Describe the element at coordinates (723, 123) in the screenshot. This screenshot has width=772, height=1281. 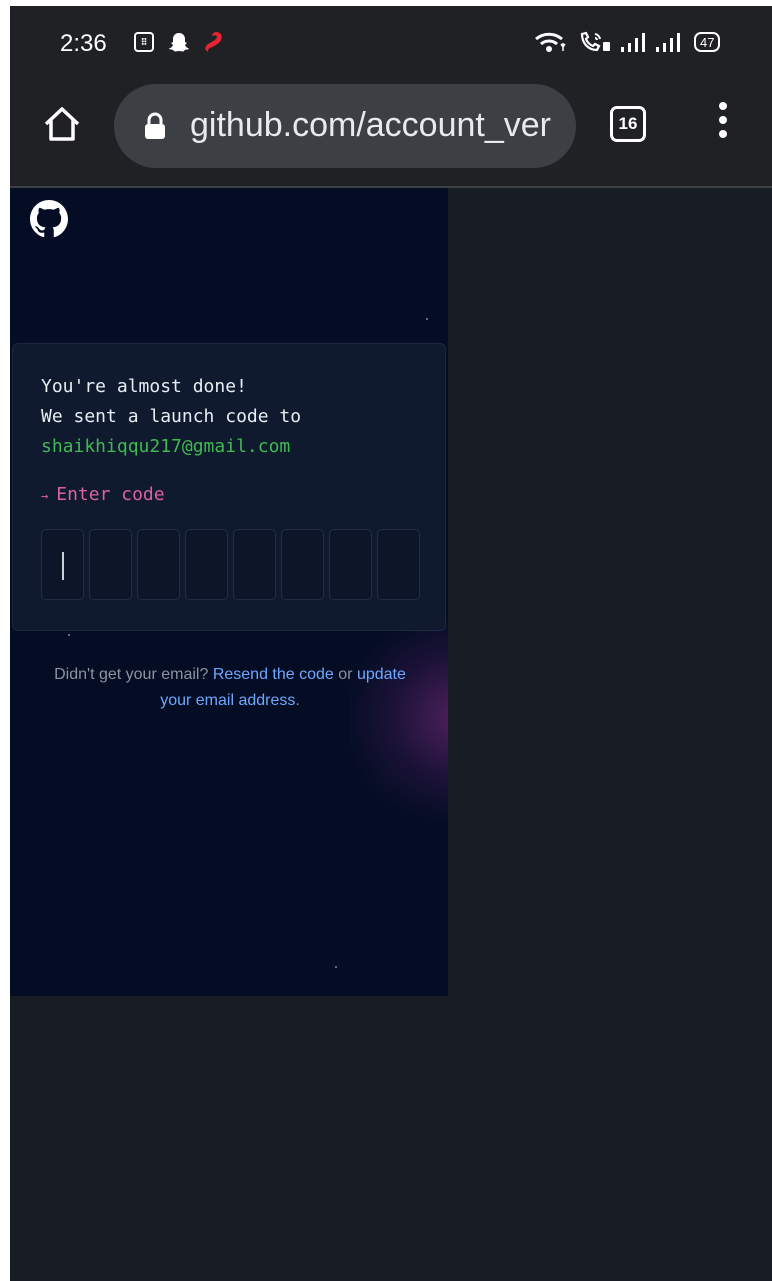
I see `more-menu-icon` at that location.